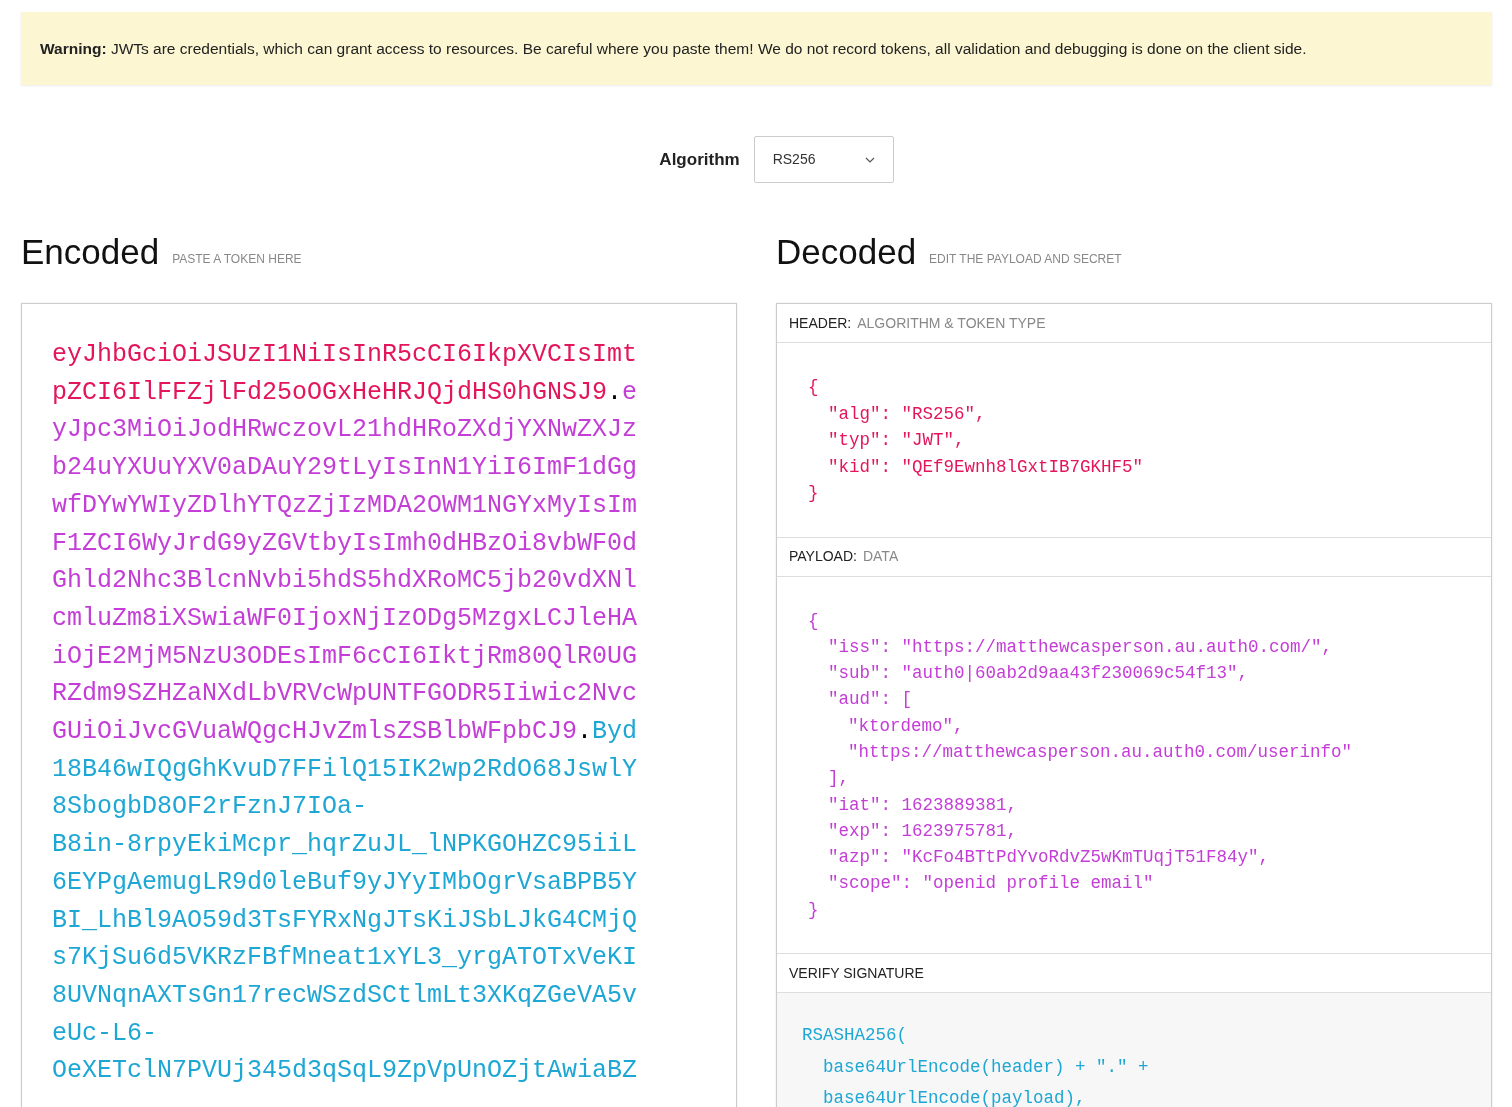 The height and width of the screenshot is (1107, 1512). I want to click on json-line: "aud": [, so click(870, 700).